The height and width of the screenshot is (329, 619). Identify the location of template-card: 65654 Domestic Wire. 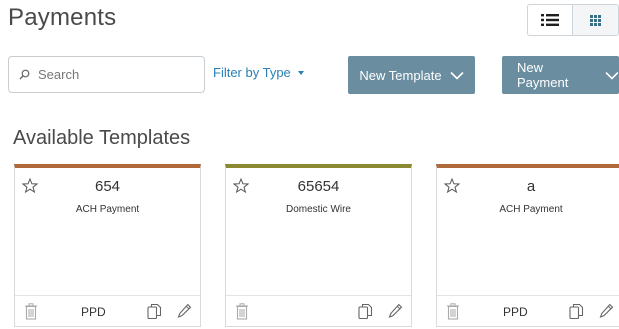
(318, 245).